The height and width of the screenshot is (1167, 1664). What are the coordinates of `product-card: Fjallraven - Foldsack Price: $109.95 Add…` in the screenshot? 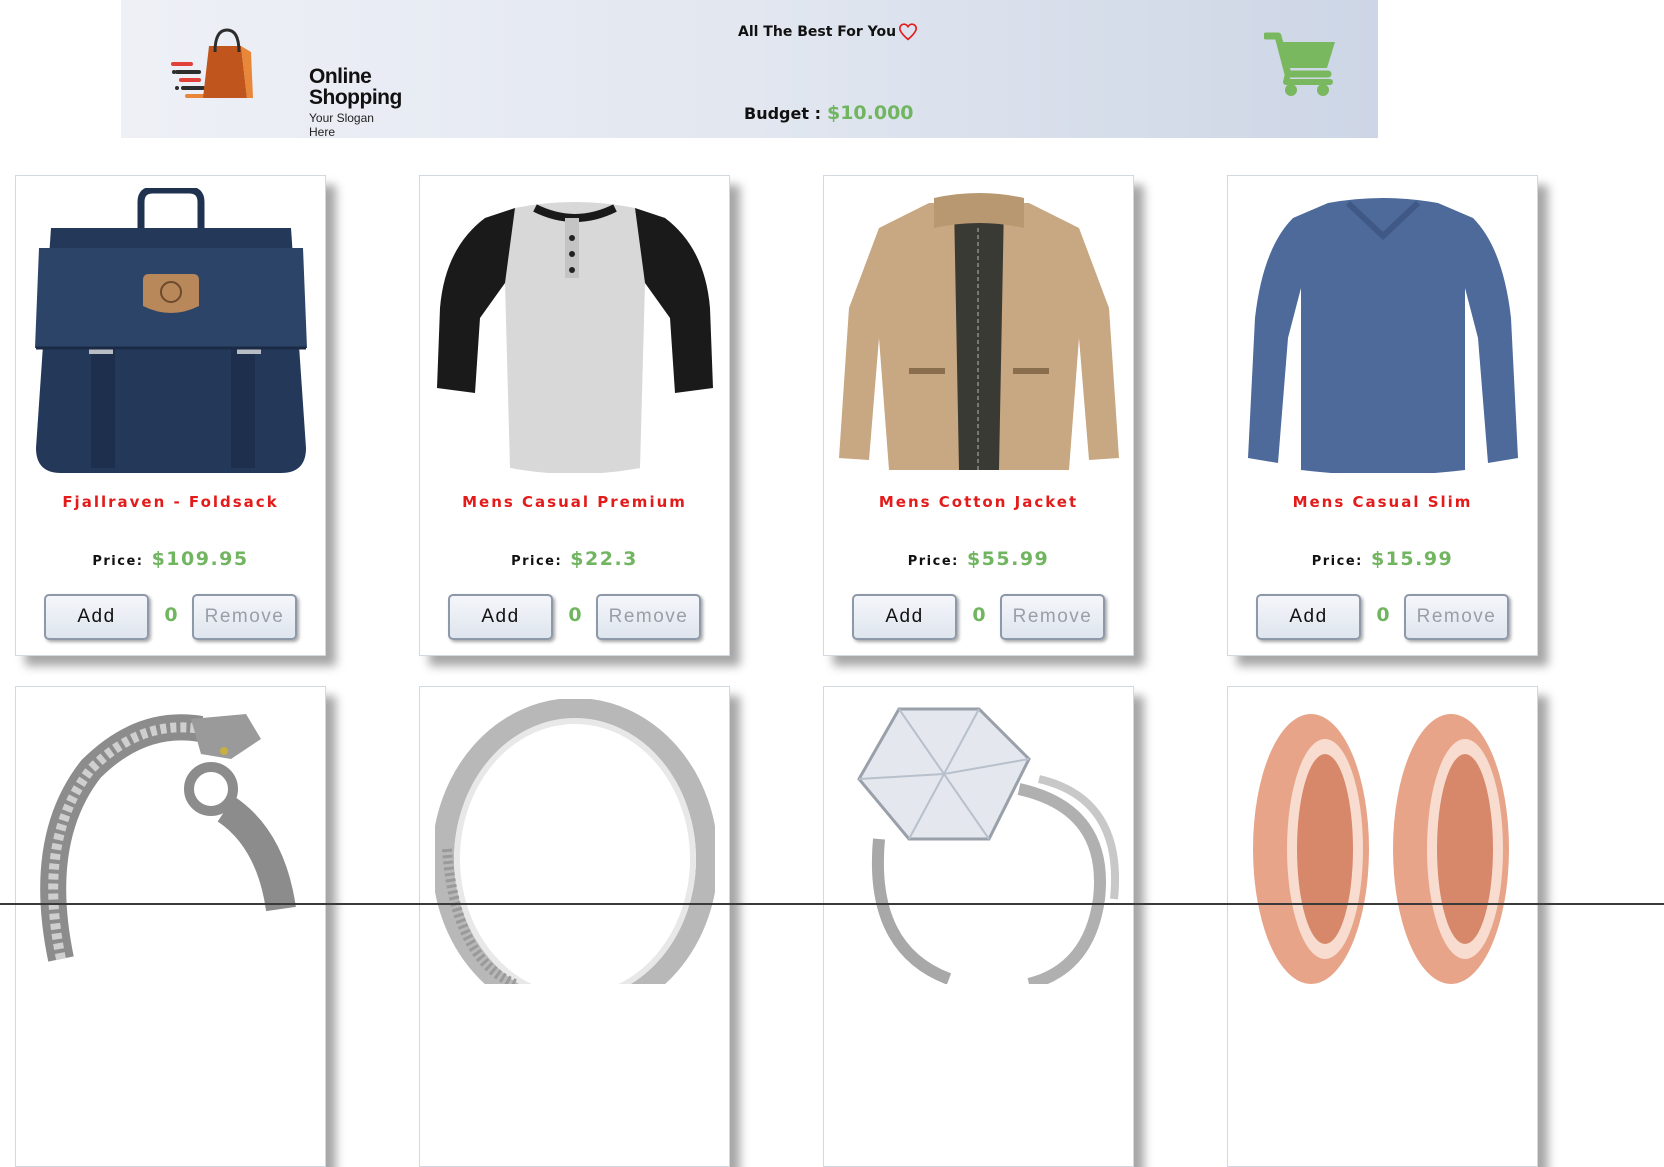 It's located at (170, 415).